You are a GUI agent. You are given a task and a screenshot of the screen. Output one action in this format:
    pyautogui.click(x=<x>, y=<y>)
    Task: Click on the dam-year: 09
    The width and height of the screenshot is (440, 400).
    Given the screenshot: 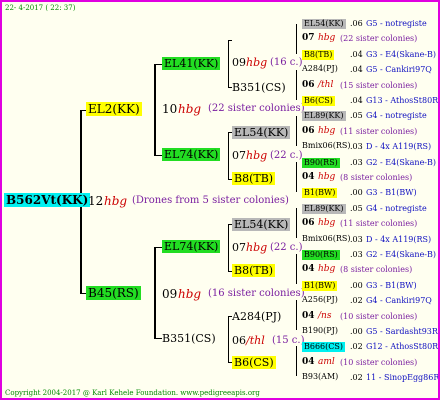 What is the action you would take?
    pyautogui.click(x=170, y=294)
    